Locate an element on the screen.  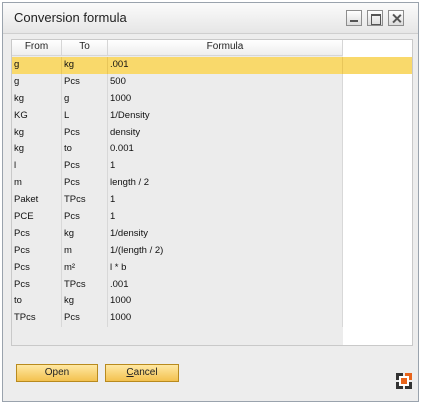
table-row: g Pcs 500 is located at coordinates (177, 82).